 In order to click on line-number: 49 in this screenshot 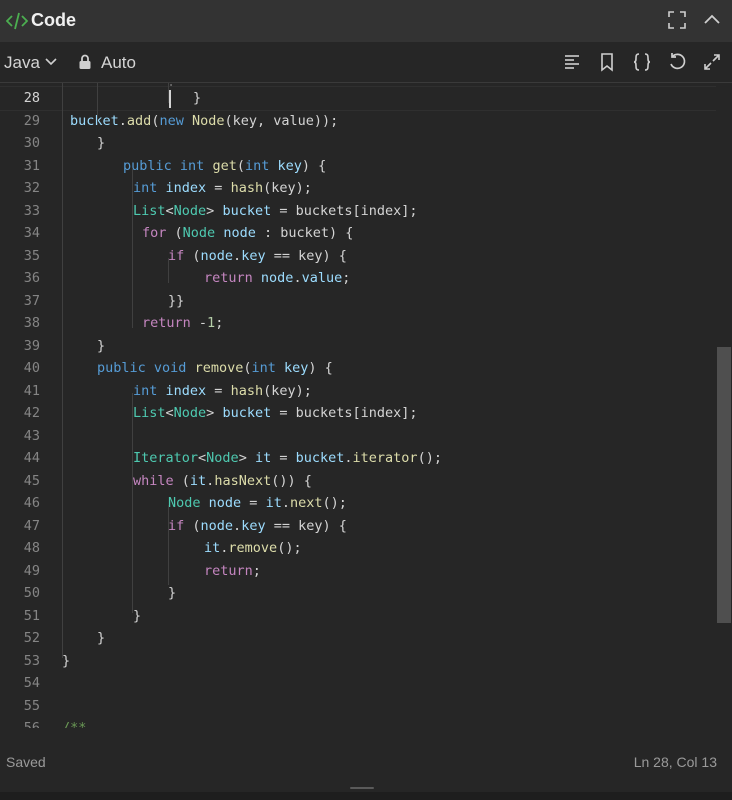, I will do `click(31, 570)`.